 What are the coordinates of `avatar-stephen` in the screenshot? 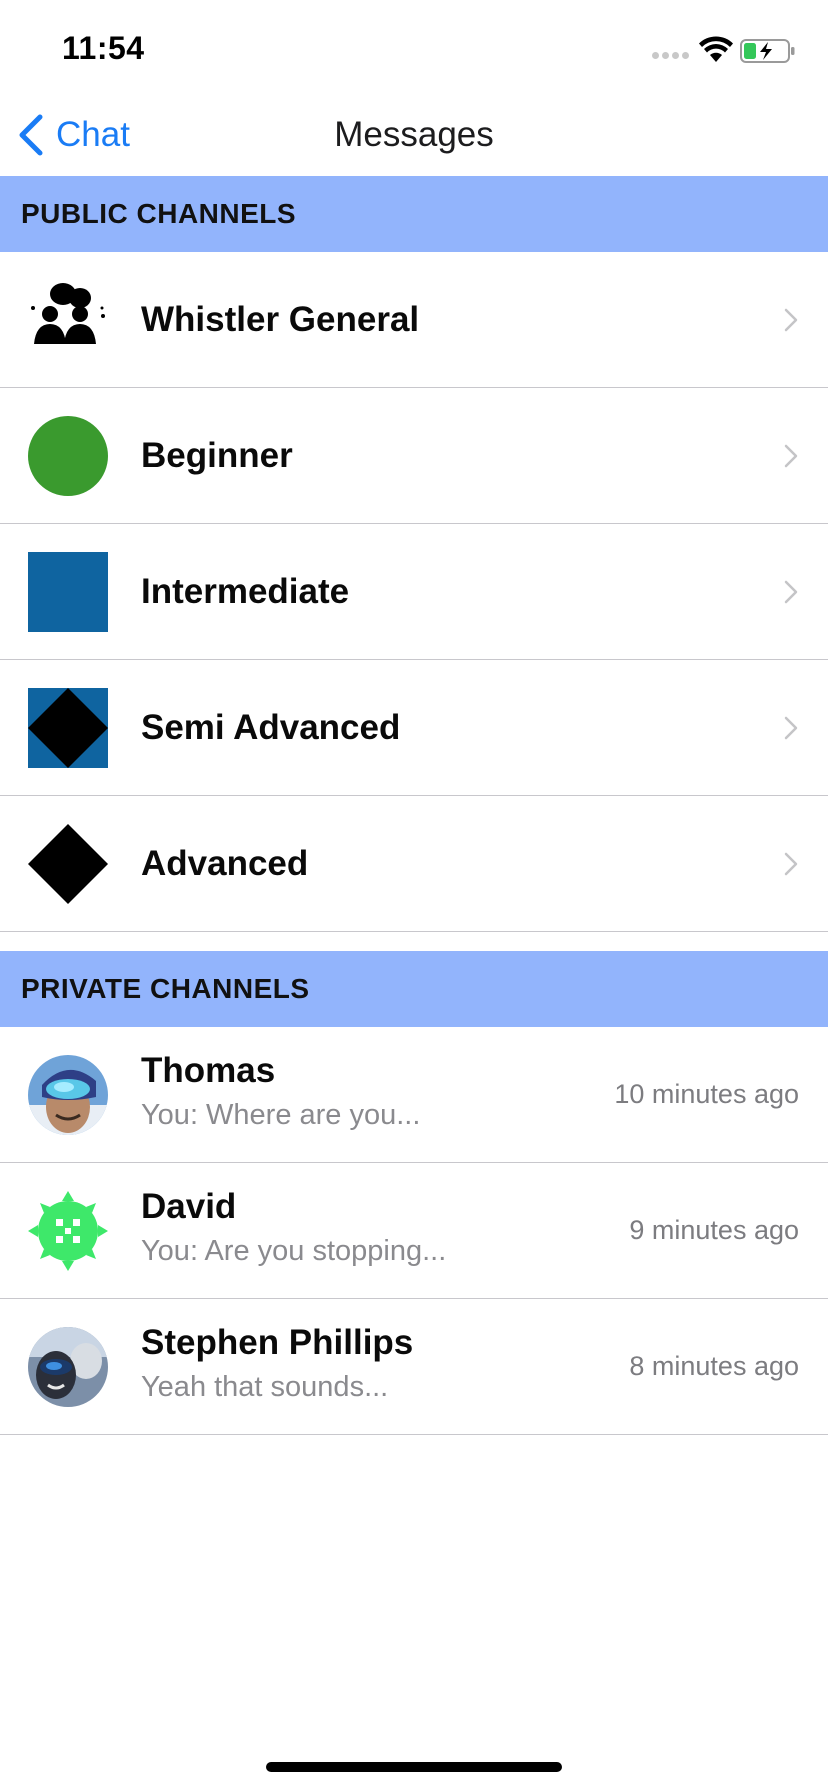 It's located at (68, 1367).